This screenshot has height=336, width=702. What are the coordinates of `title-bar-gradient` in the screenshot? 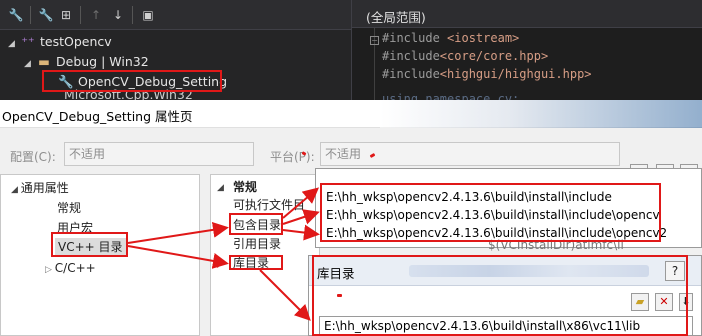 It's located at (541, 114).